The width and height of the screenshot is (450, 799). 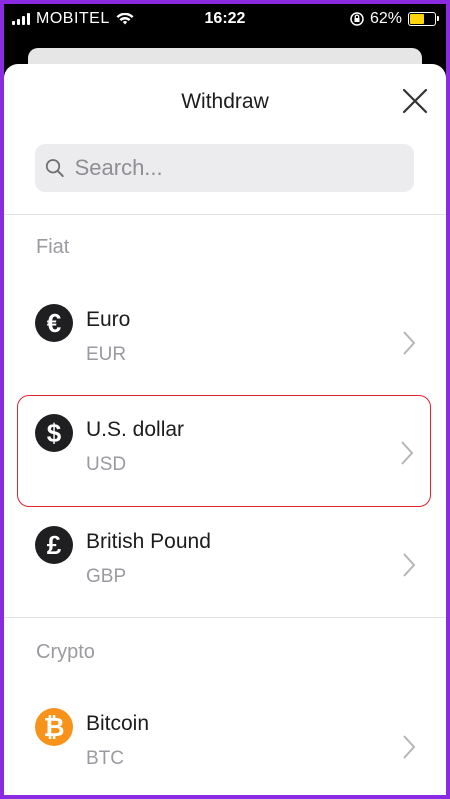 I want to click on currency-name: British Pound, so click(x=148, y=541).